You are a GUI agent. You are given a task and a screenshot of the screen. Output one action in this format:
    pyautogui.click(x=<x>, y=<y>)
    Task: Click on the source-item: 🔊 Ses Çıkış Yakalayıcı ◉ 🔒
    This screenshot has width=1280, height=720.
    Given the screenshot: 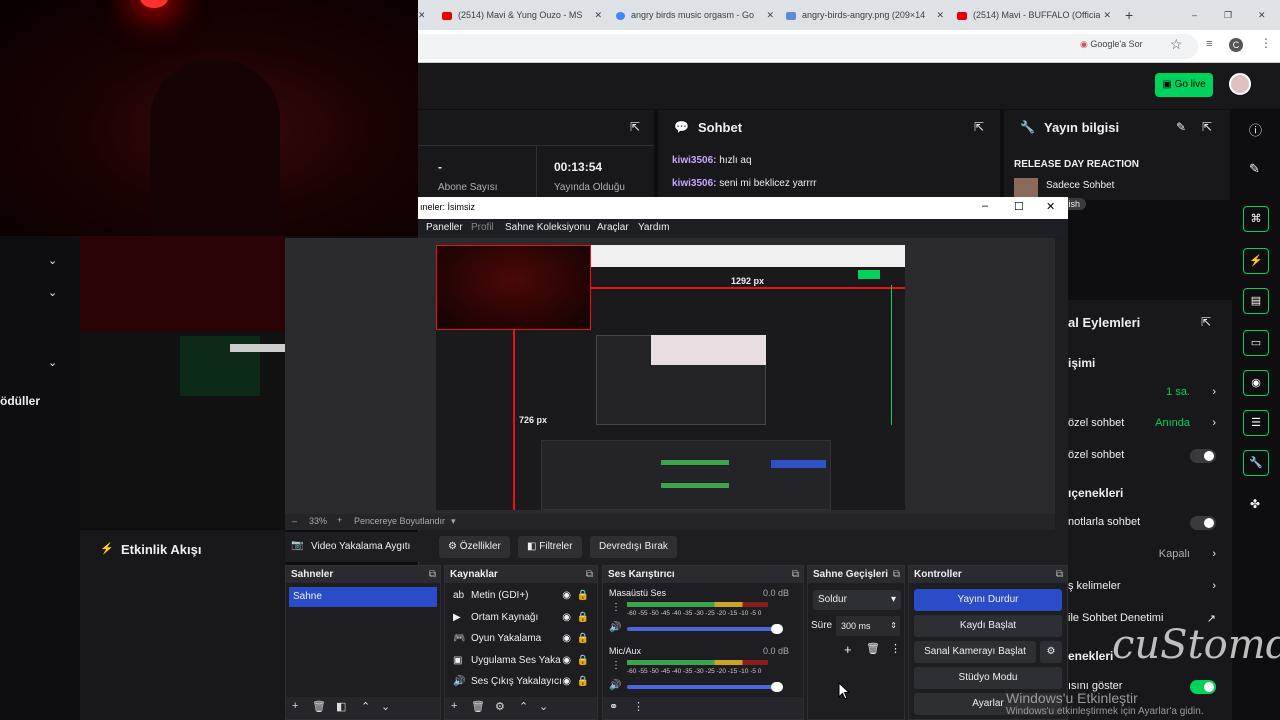 What is the action you would take?
    pyautogui.click(x=521, y=682)
    